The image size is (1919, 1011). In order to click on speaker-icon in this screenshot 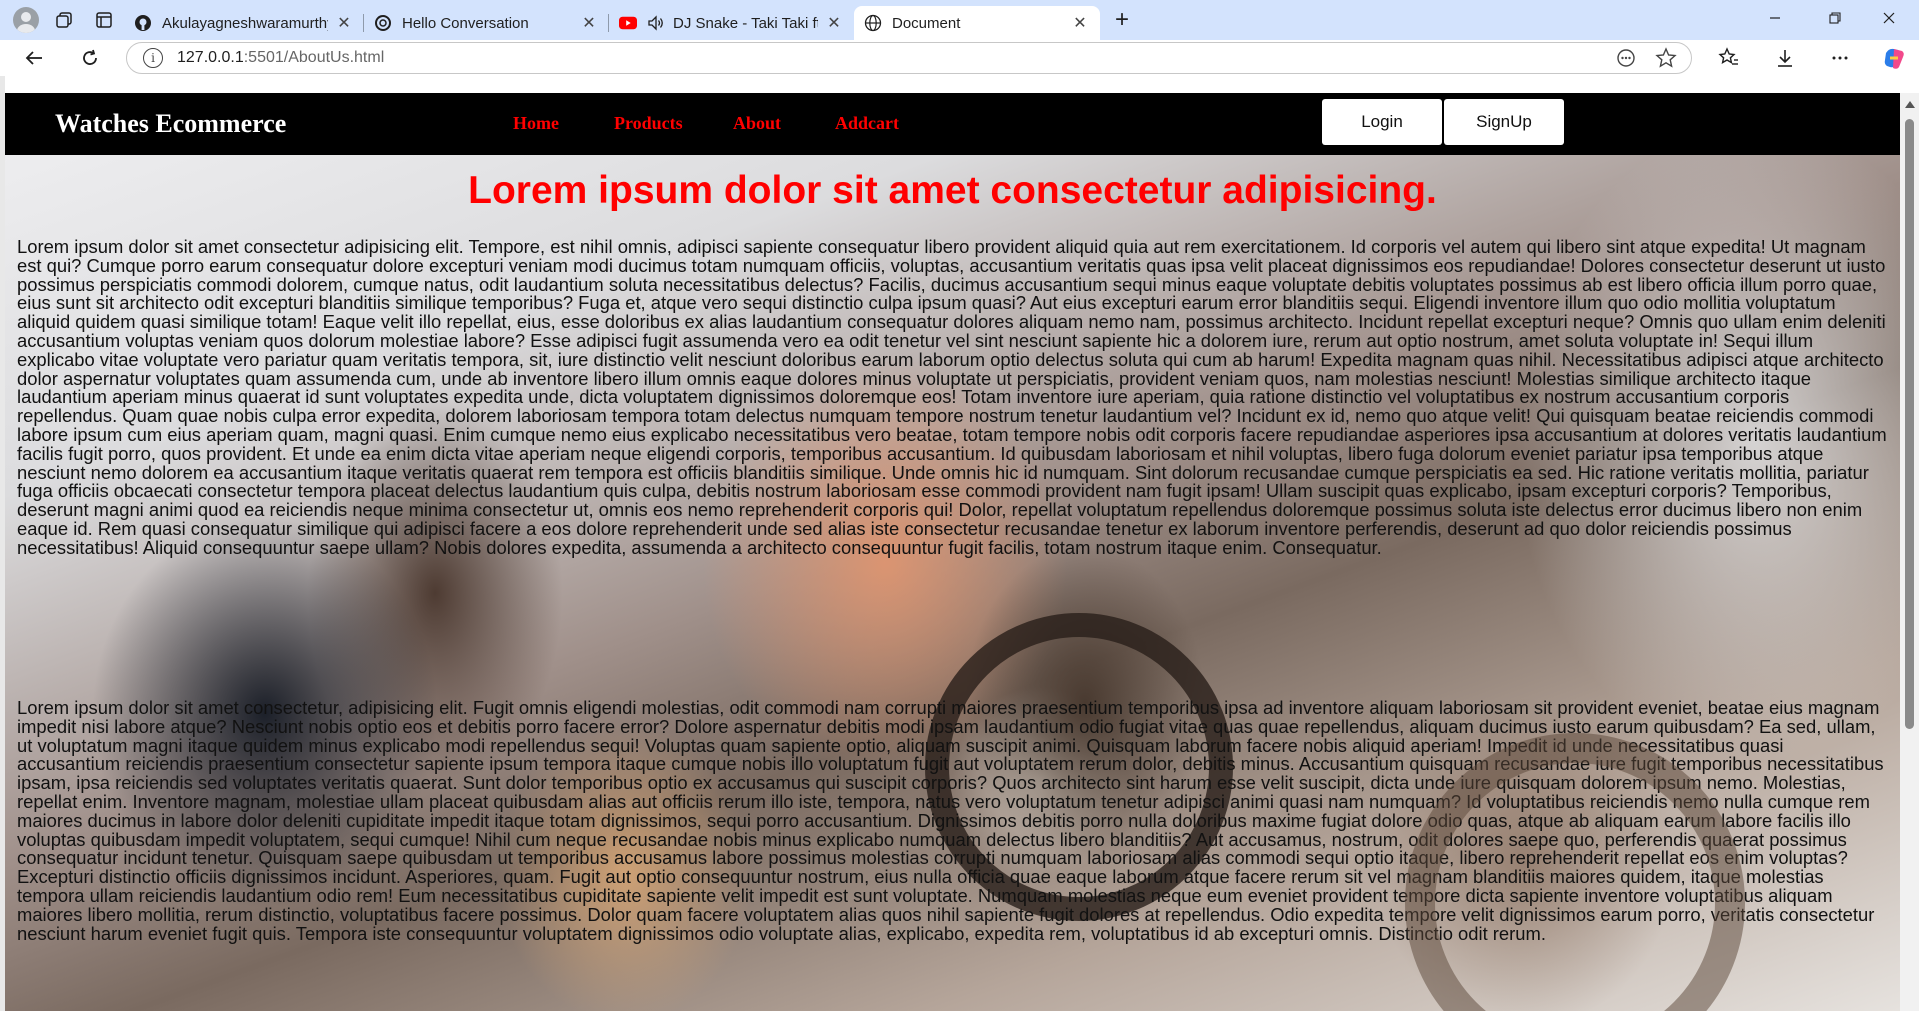, I will do `click(656, 23)`.